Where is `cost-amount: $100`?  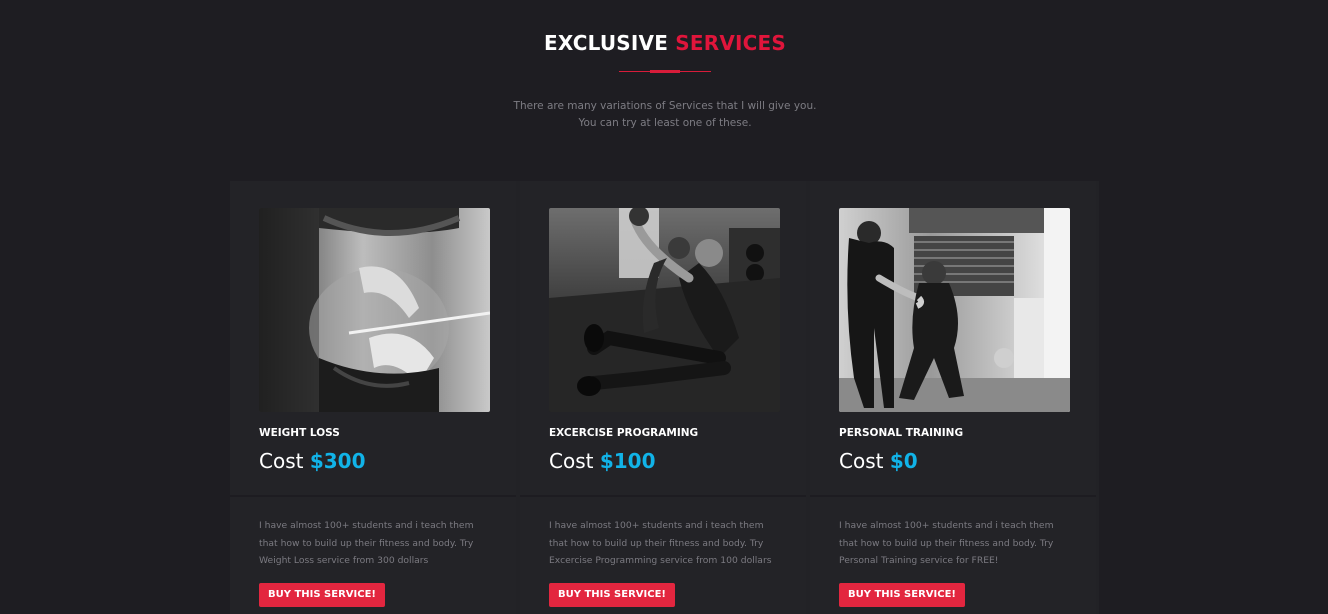 cost-amount: $100 is located at coordinates (627, 461).